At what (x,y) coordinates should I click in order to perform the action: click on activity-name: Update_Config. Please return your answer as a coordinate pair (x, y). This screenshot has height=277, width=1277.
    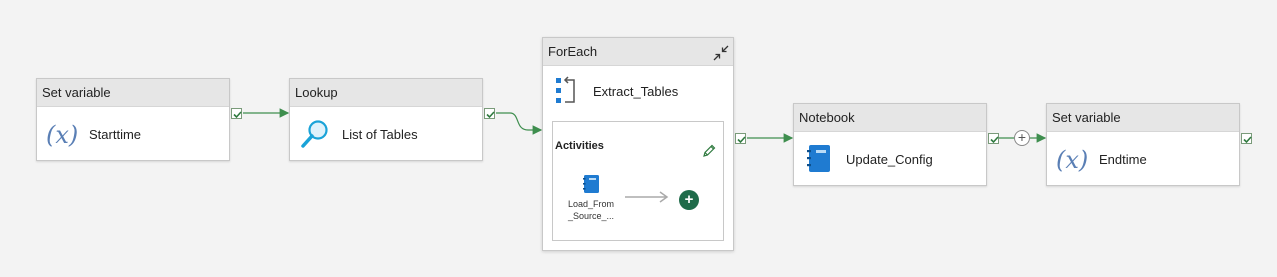
    Looking at the image, I should click on (889, 159).